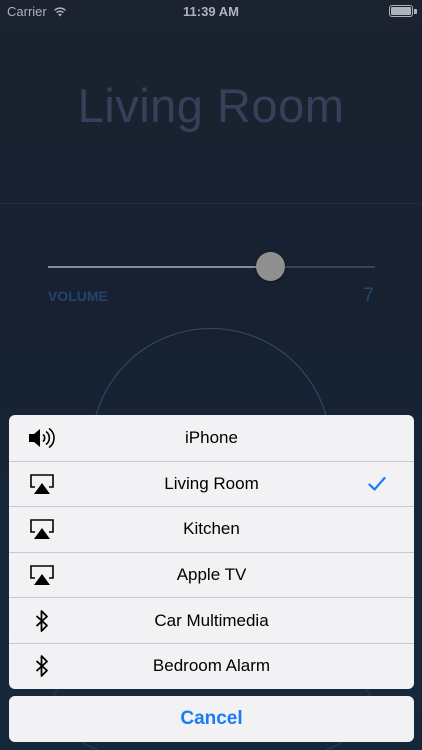 Image resolution: width=422 pixels, height=750 pixels. I want to click on output-row-label: iPhone, so click(211, 437).